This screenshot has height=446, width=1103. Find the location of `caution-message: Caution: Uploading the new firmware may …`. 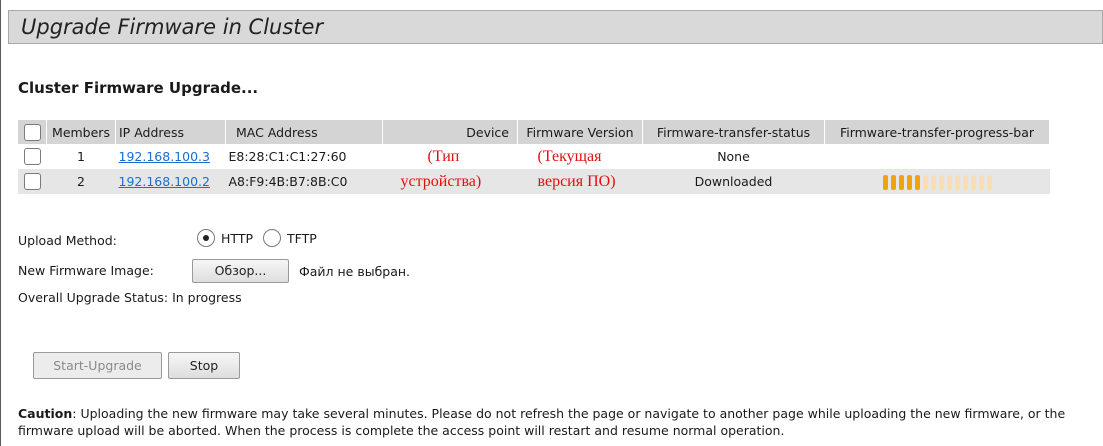

caution-message: Caution: Uploading the new firmware may … is located at coordinates (555, 422).